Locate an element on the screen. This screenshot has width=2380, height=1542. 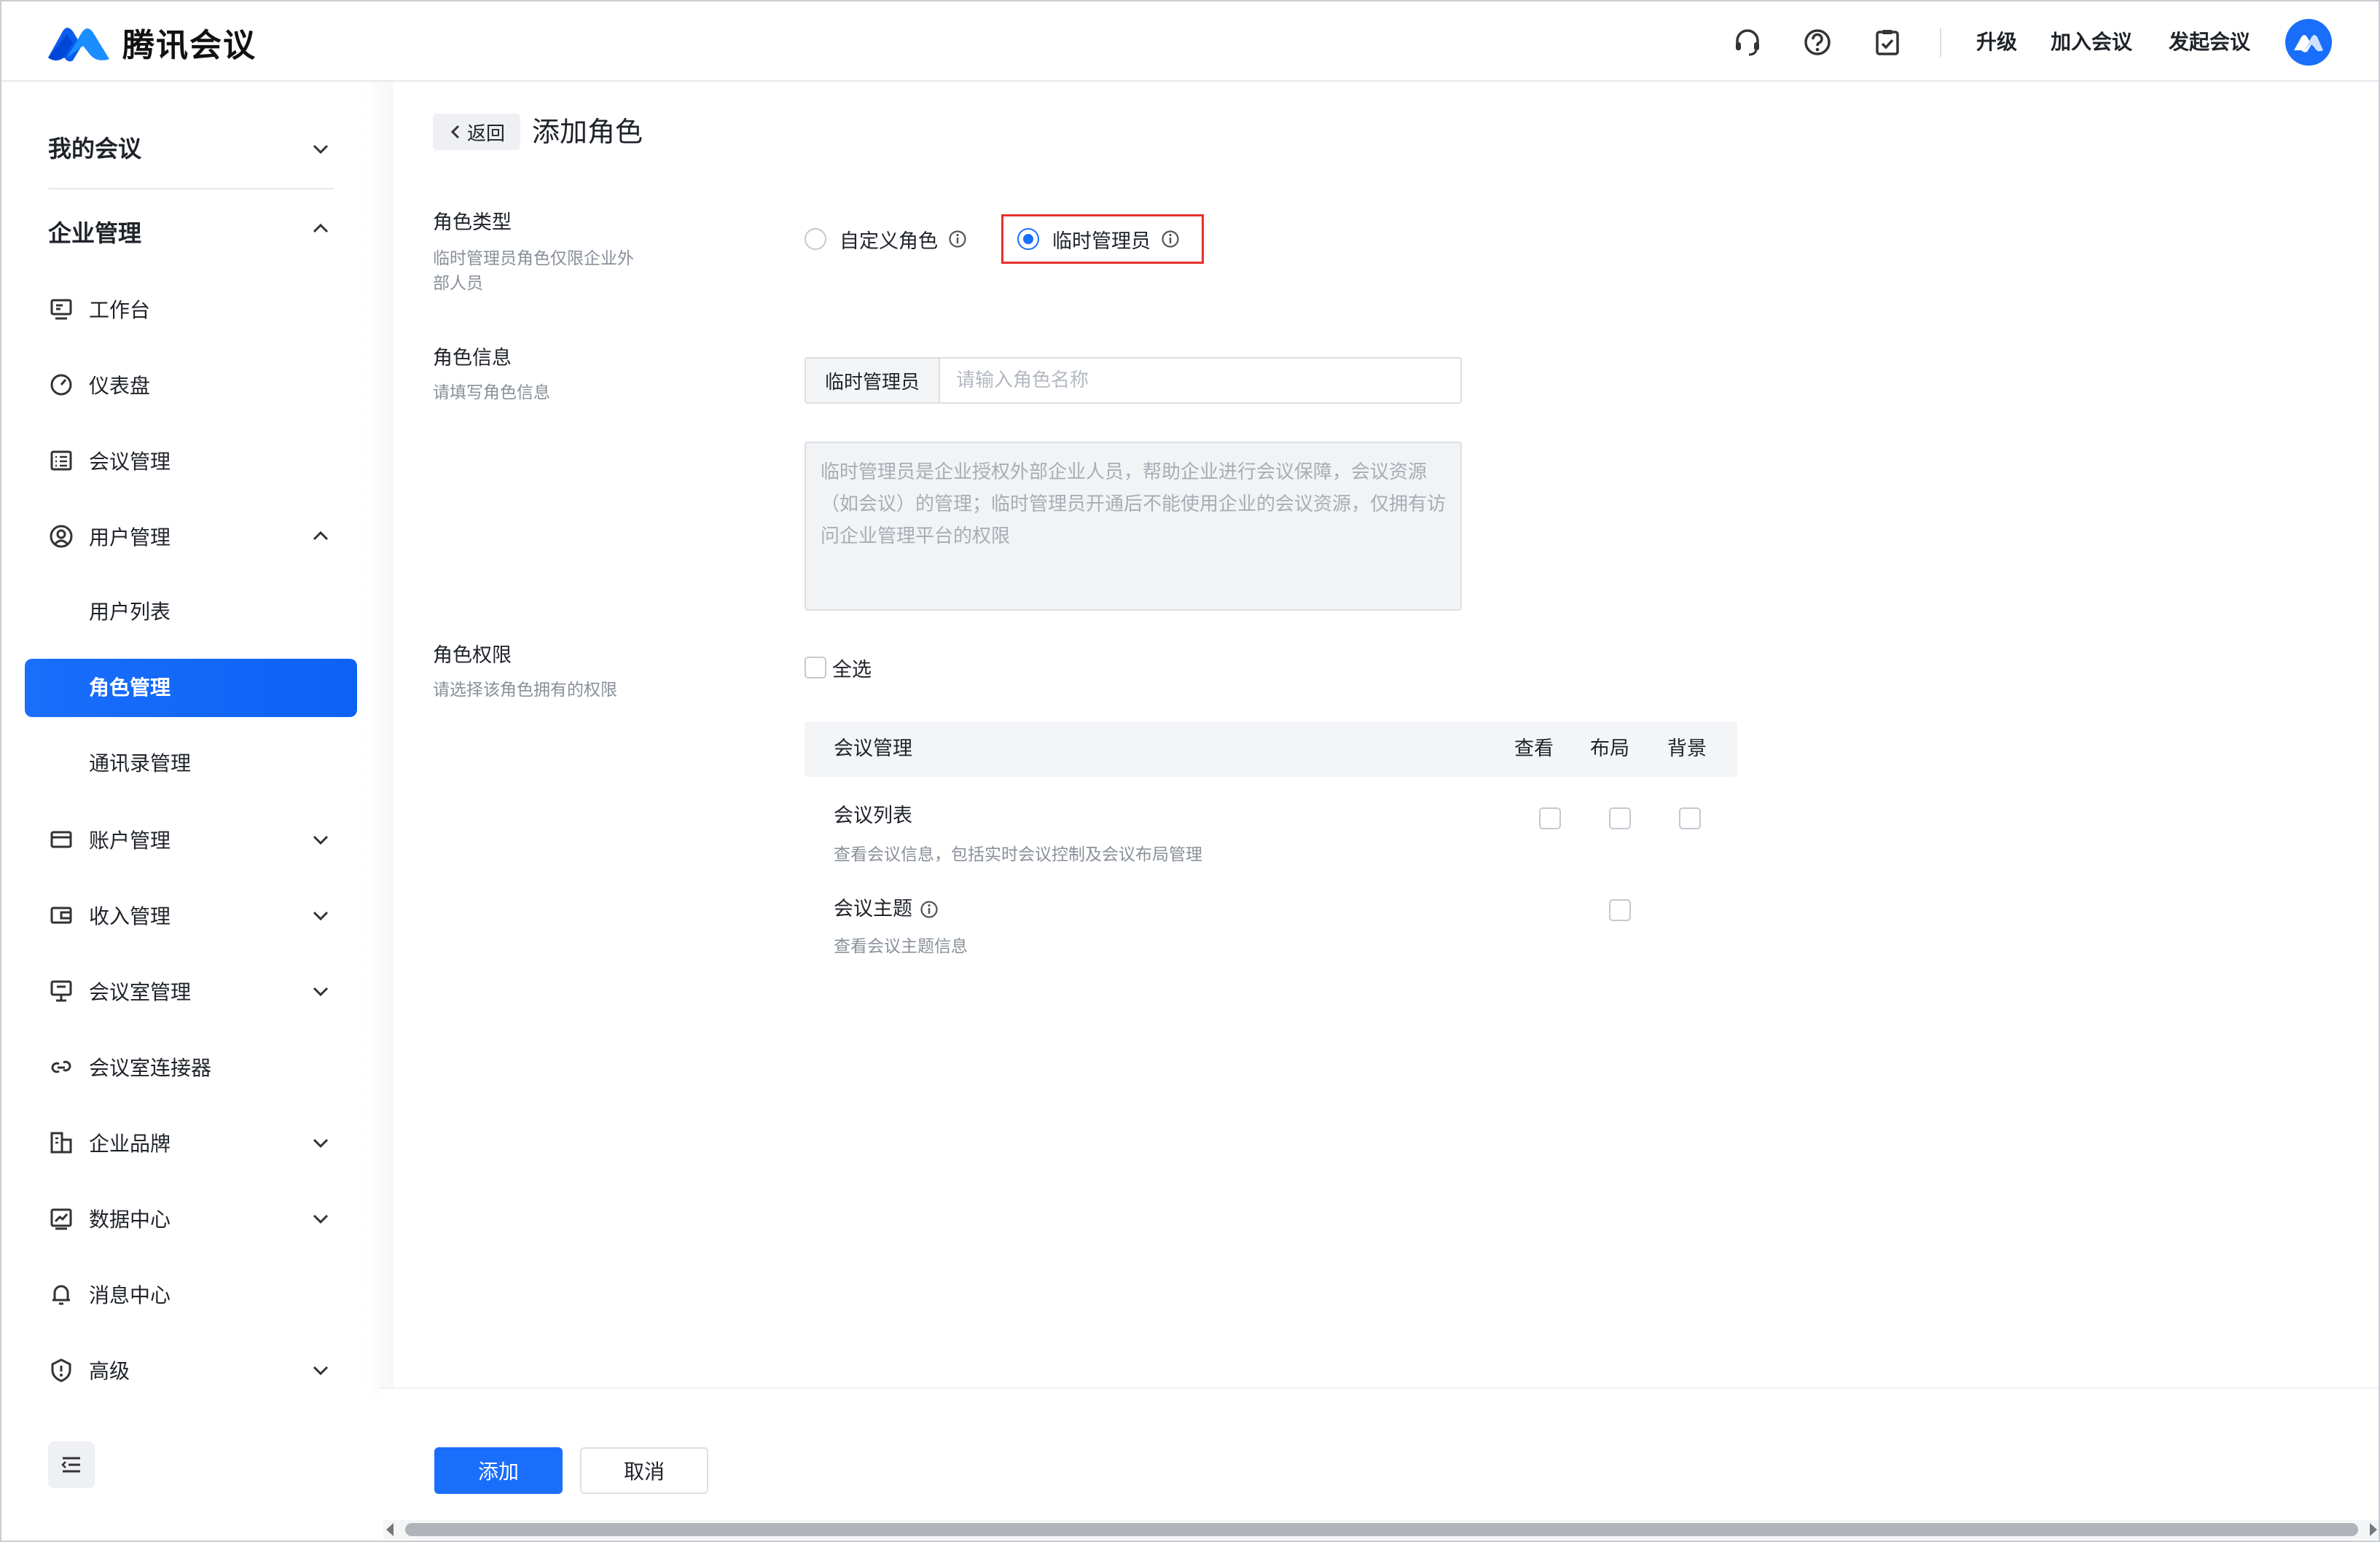
role-name-input is located at coordinates (1200, 380).